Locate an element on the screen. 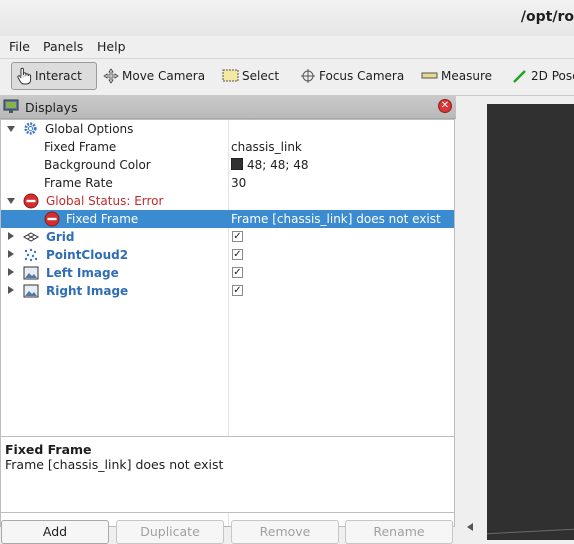 The image size is (574, 544). fixed-frame-label: Fixed Frame is located at coordinates (80, 147).